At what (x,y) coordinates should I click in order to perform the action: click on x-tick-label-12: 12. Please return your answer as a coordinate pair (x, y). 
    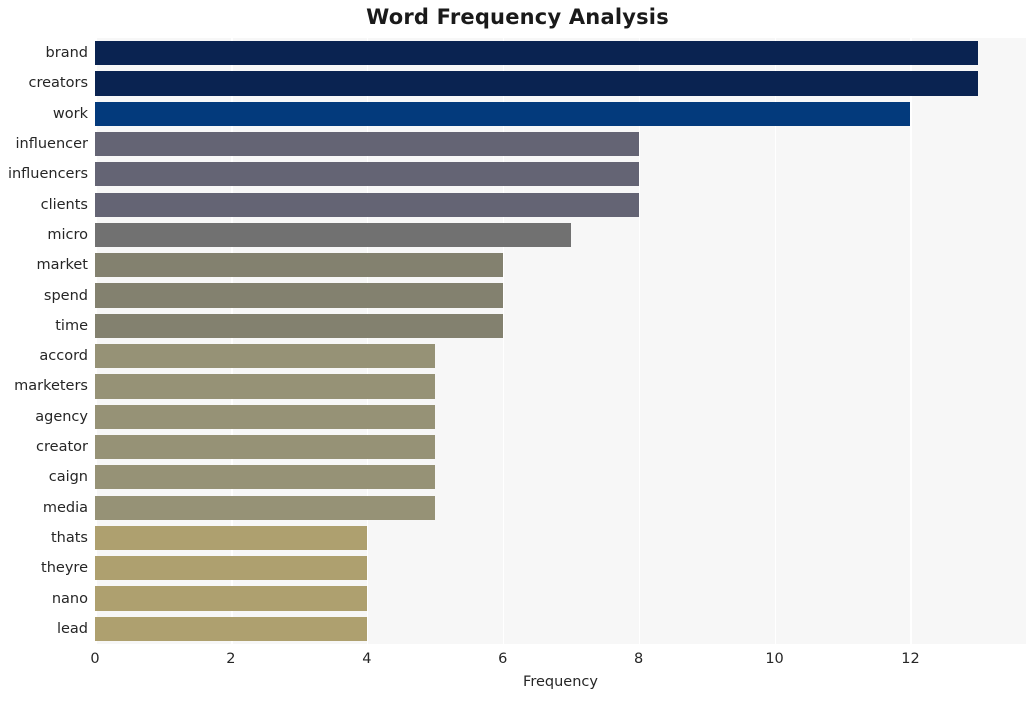
    Looking at the image, I should click on (910, 659).